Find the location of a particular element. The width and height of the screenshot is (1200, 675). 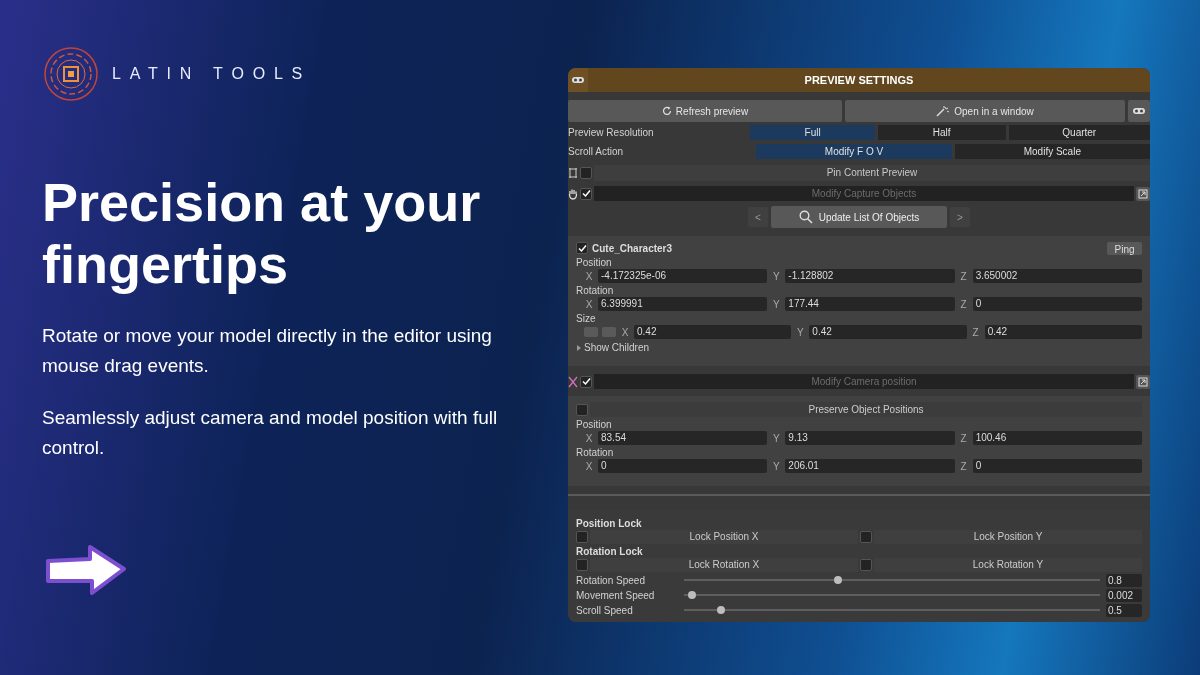

ping-button: Ping is located at coordinates (1124, 248).